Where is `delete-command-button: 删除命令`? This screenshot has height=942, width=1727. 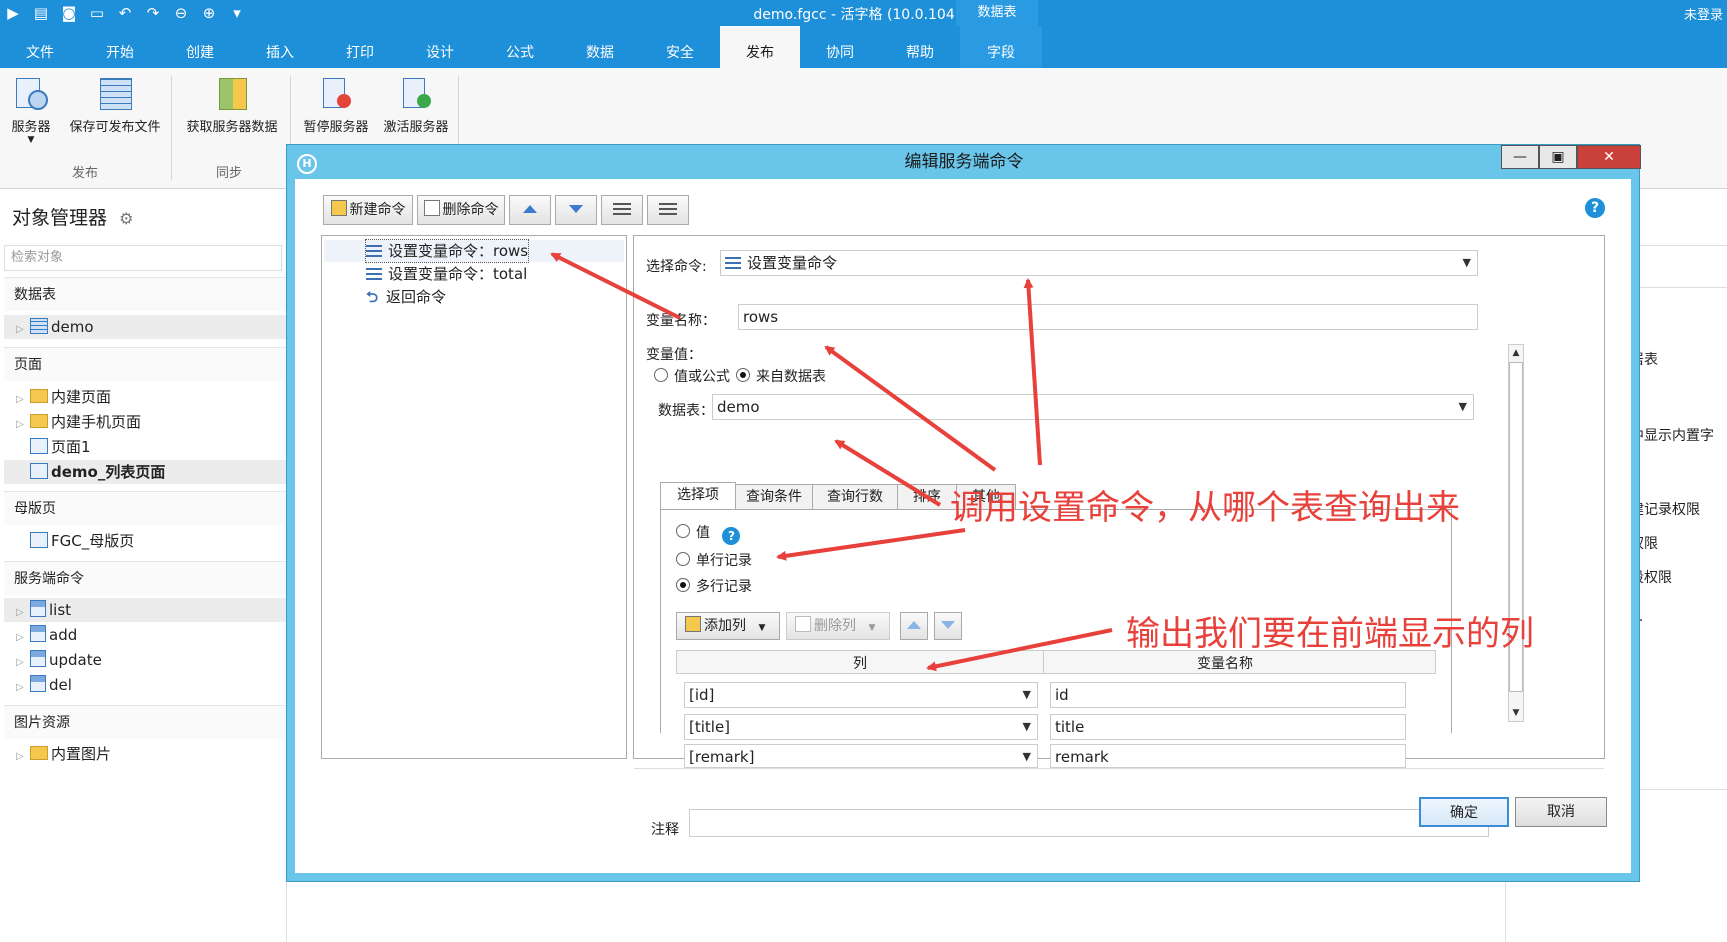 delete-command-button: 删除命令 is located at coordinates (461, 210).